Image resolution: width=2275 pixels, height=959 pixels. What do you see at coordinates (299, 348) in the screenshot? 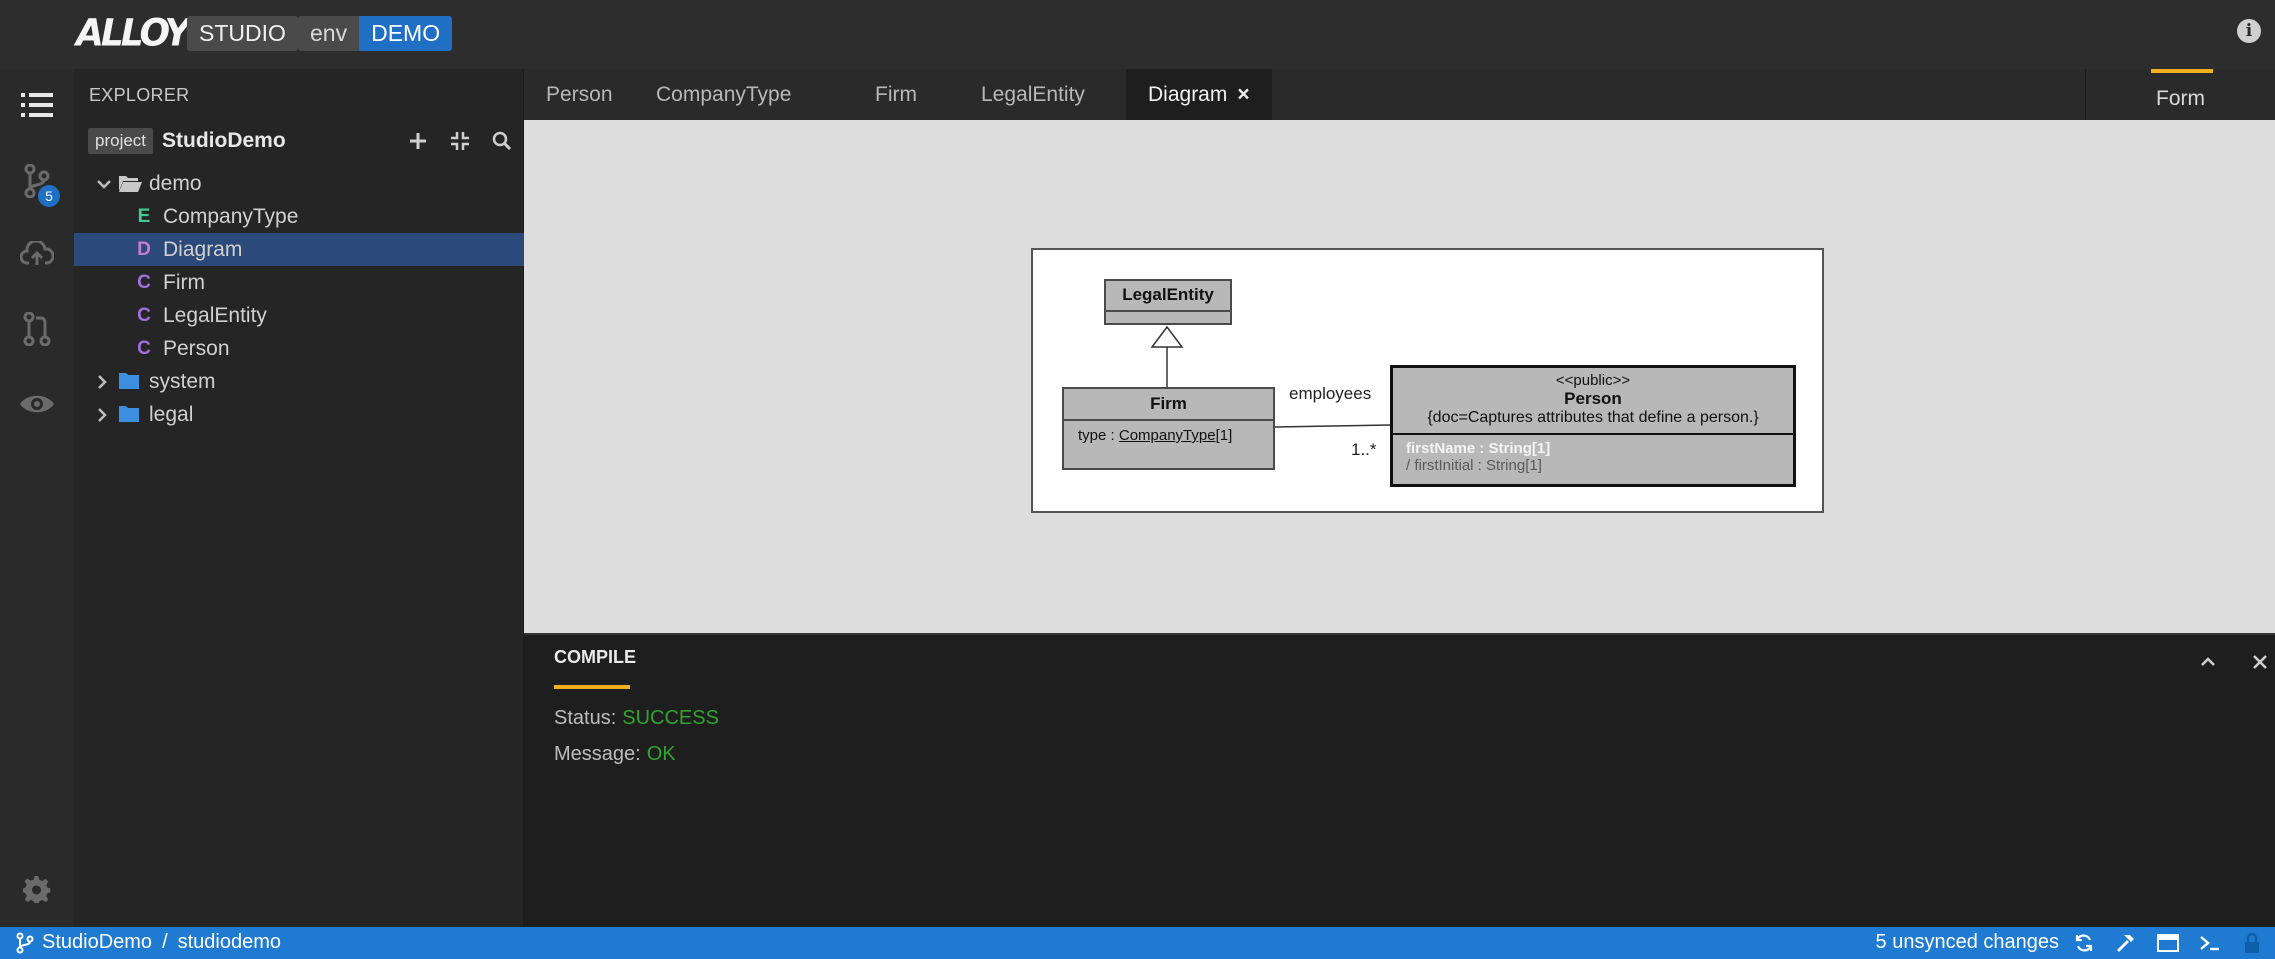
I see `tree-item-person: C Person` at bounding box center [299, 348].